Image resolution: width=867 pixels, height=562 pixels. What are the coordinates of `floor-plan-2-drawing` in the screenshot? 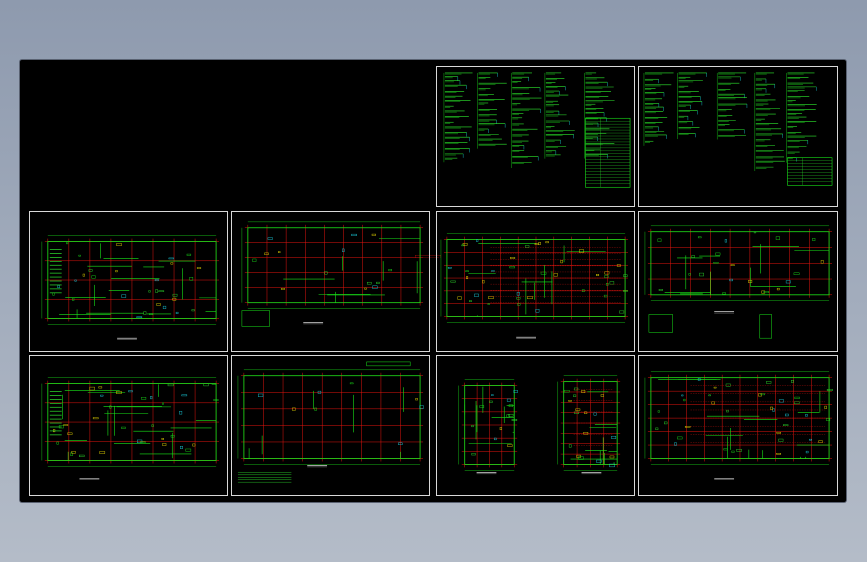 It's located at (332, 274).